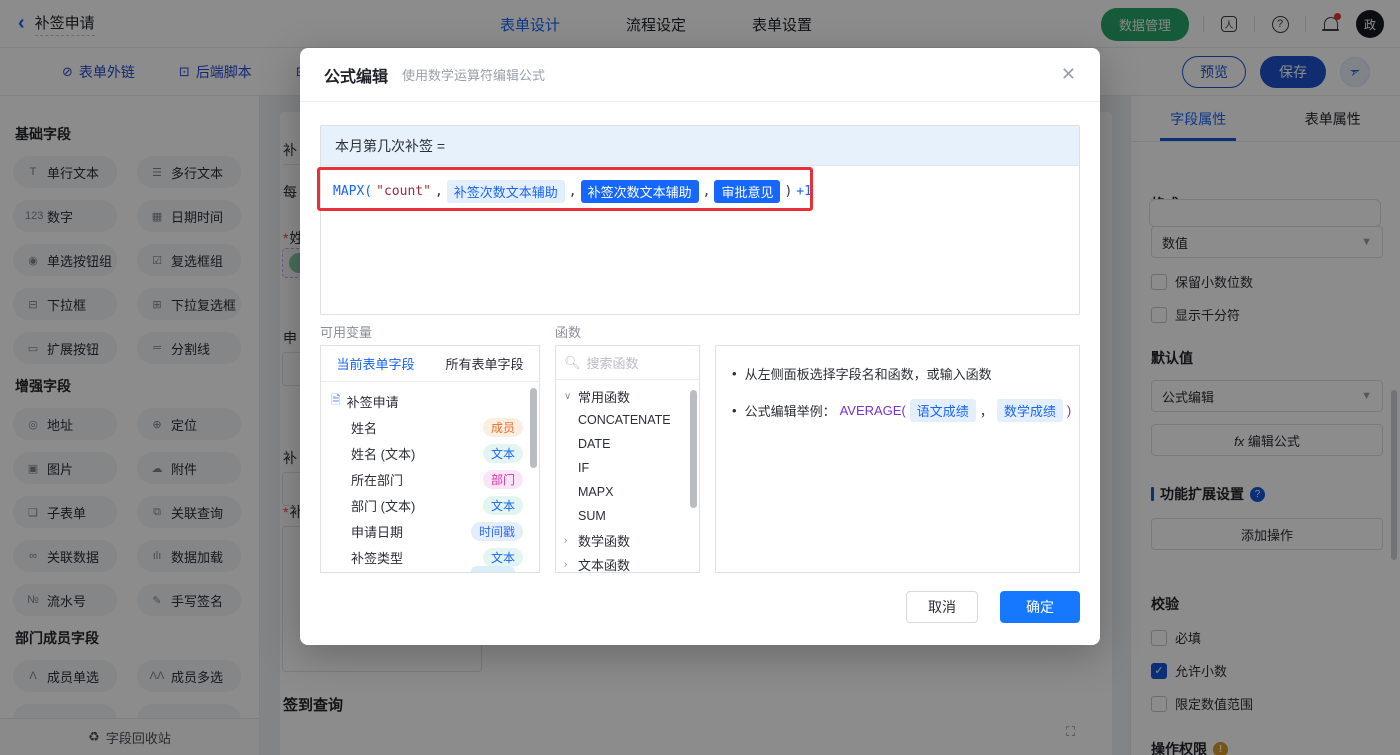  Describe the element at coordinates (604, 397) in the screenshot. I see `function-label: 常用函数` at that location.